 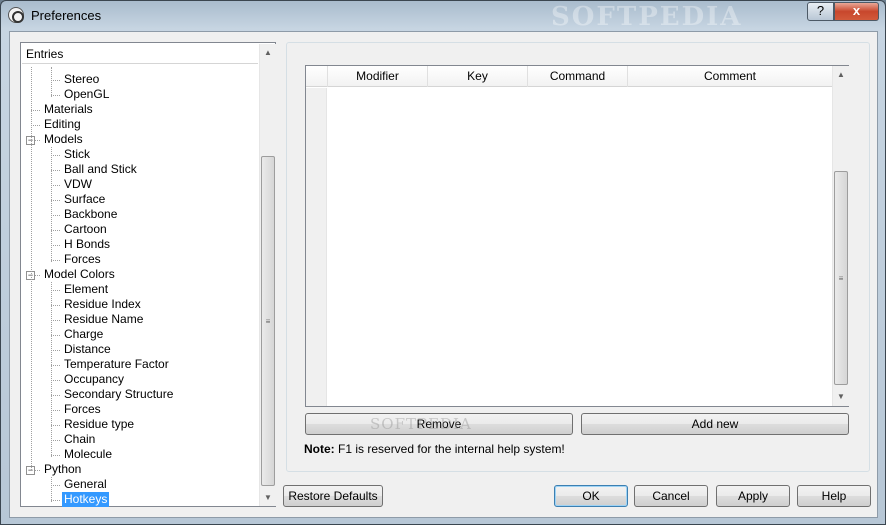 I want to click on column-header-gutter, so click(x=317, y=76).